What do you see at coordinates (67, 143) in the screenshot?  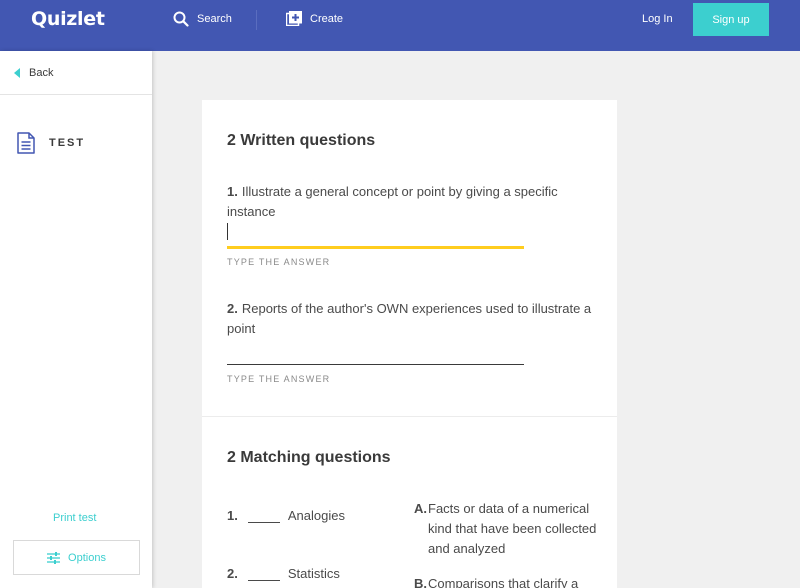 I see `sidebar-item-label: TEST` at bounding box center [67, 143].